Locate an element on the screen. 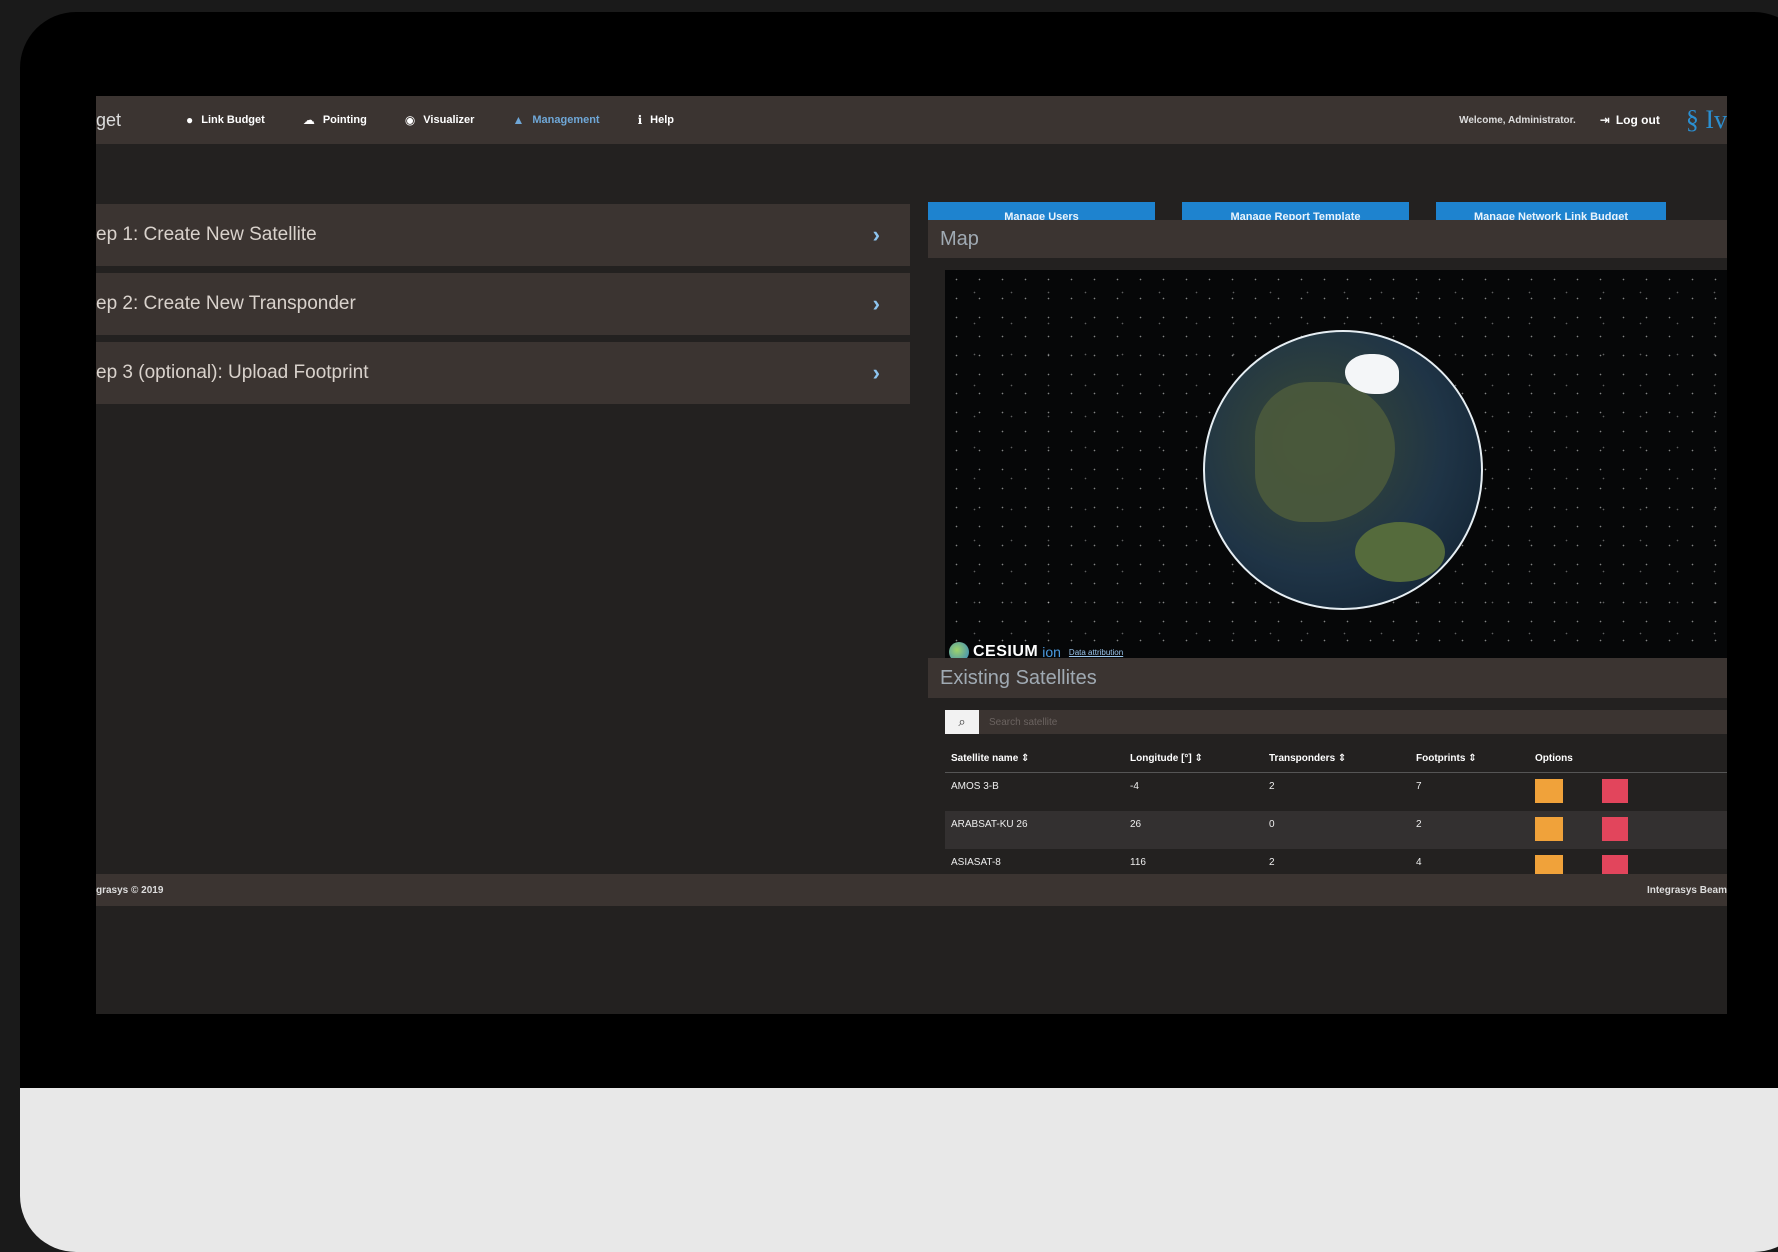  cell-footprints: 2 is located at coordinates (1469, 829).